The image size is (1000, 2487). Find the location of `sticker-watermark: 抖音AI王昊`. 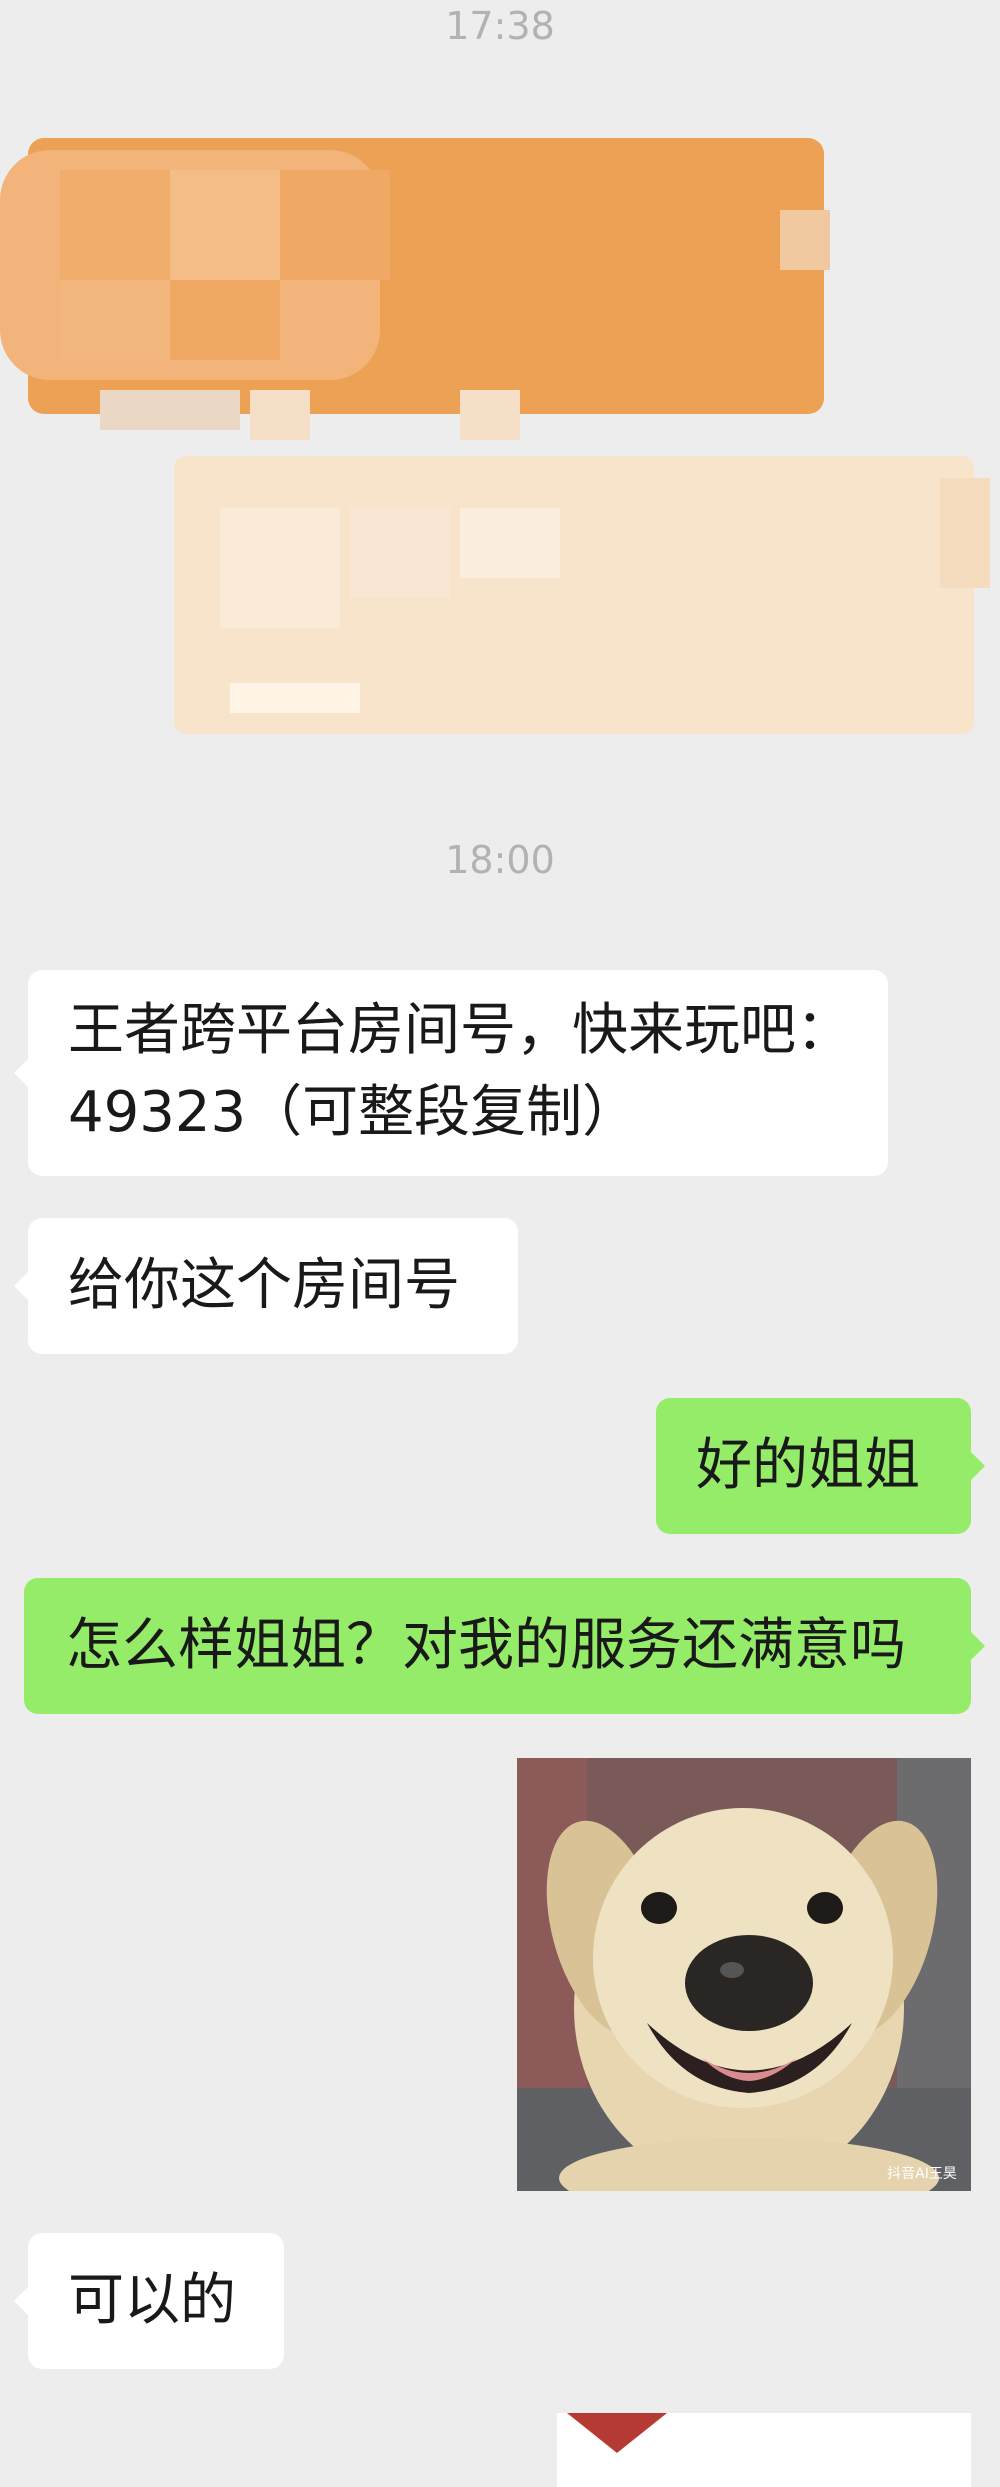

sticker-watermark: 抖音AI王昊 is located at coordinates (922, 2173).